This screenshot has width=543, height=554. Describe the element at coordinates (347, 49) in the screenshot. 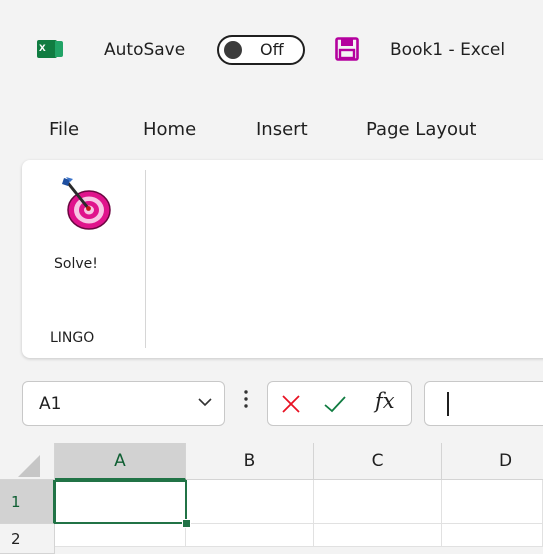

I see `save-icon` at that location.